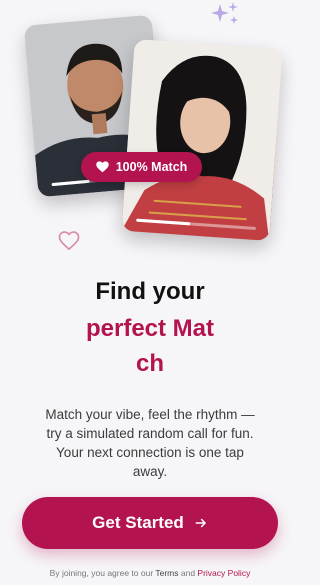  Describe the element at coordinates (188, 573) in the screenshot. I see `legal-and: and` at that location.